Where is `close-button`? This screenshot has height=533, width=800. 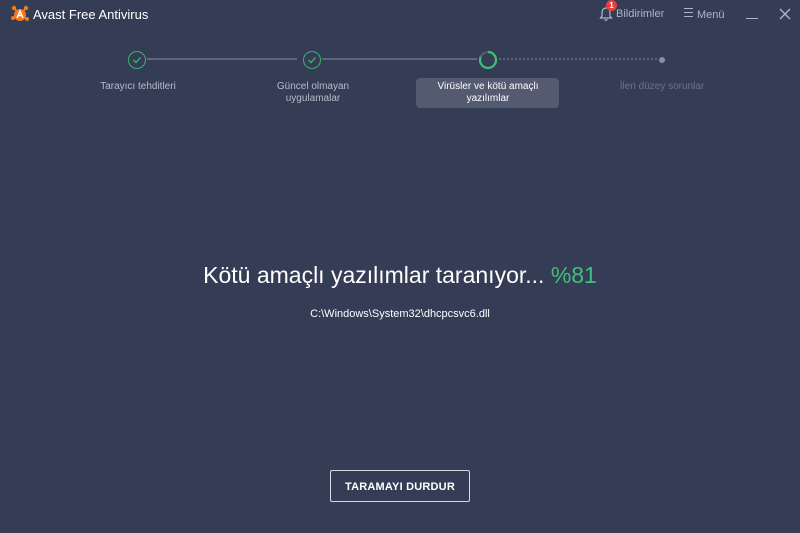 close-button is located at coordinates (785, 14).